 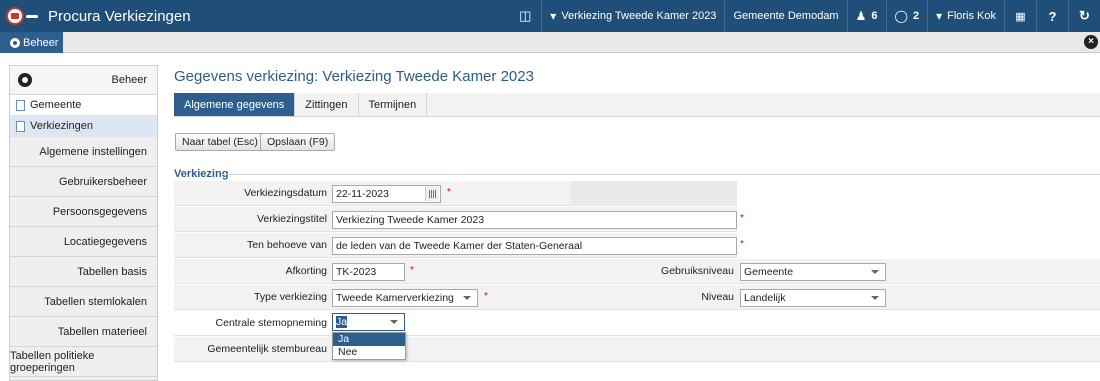 I want to click on messages-button: ◯ 2, so click(x=906, y=16).